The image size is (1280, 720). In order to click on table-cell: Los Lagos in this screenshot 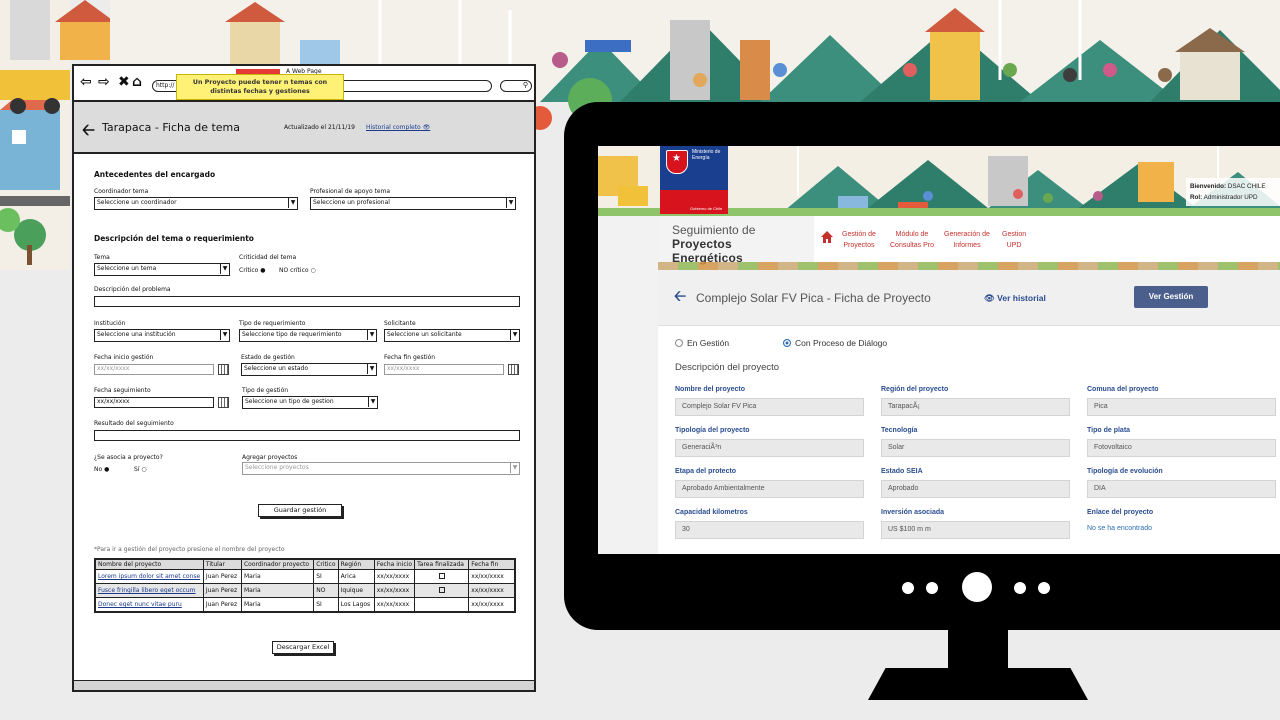, I will do `click(356, 604)`.